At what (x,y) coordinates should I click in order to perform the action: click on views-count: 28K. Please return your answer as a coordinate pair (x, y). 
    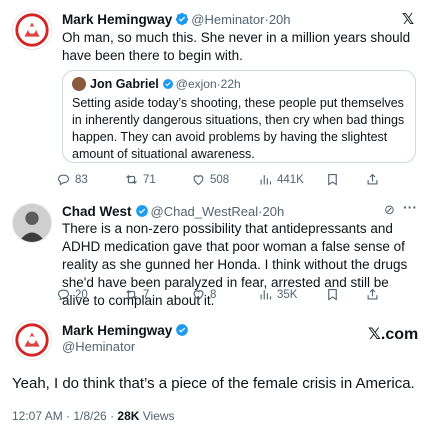
    Looking at the image, I should click on (128, 416).